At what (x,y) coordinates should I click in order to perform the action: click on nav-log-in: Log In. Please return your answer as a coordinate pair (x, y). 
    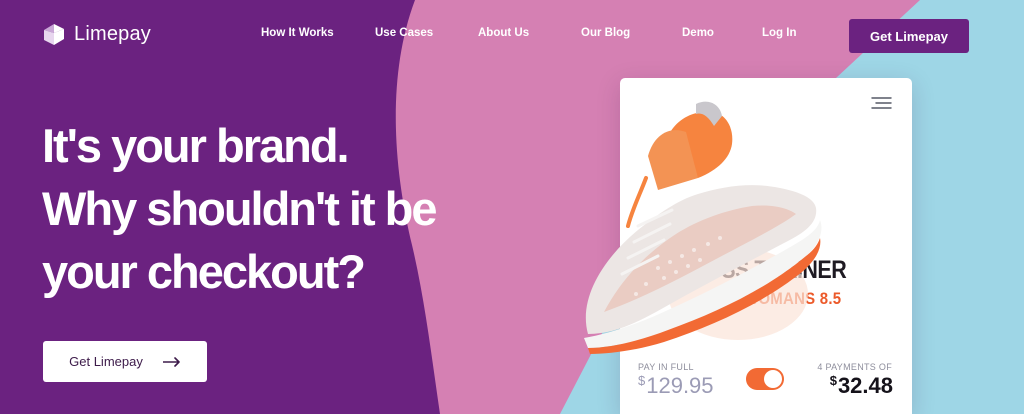
    Looking at the image, I should click on (779, 33).